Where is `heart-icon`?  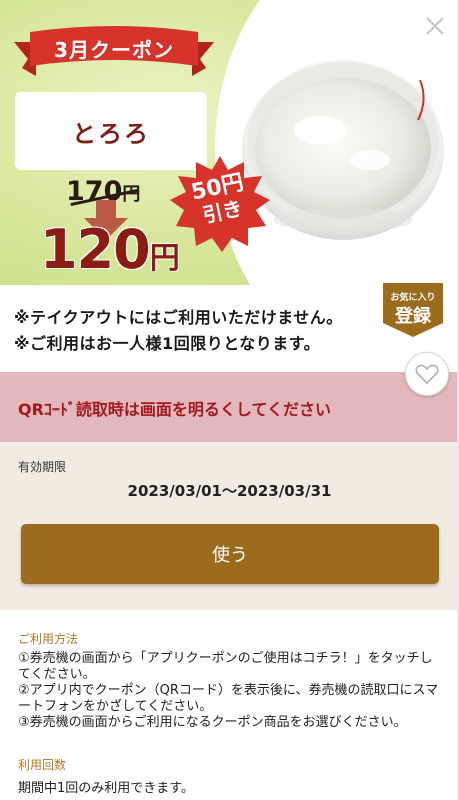 heart-icon is located at coordinates (427, 374).